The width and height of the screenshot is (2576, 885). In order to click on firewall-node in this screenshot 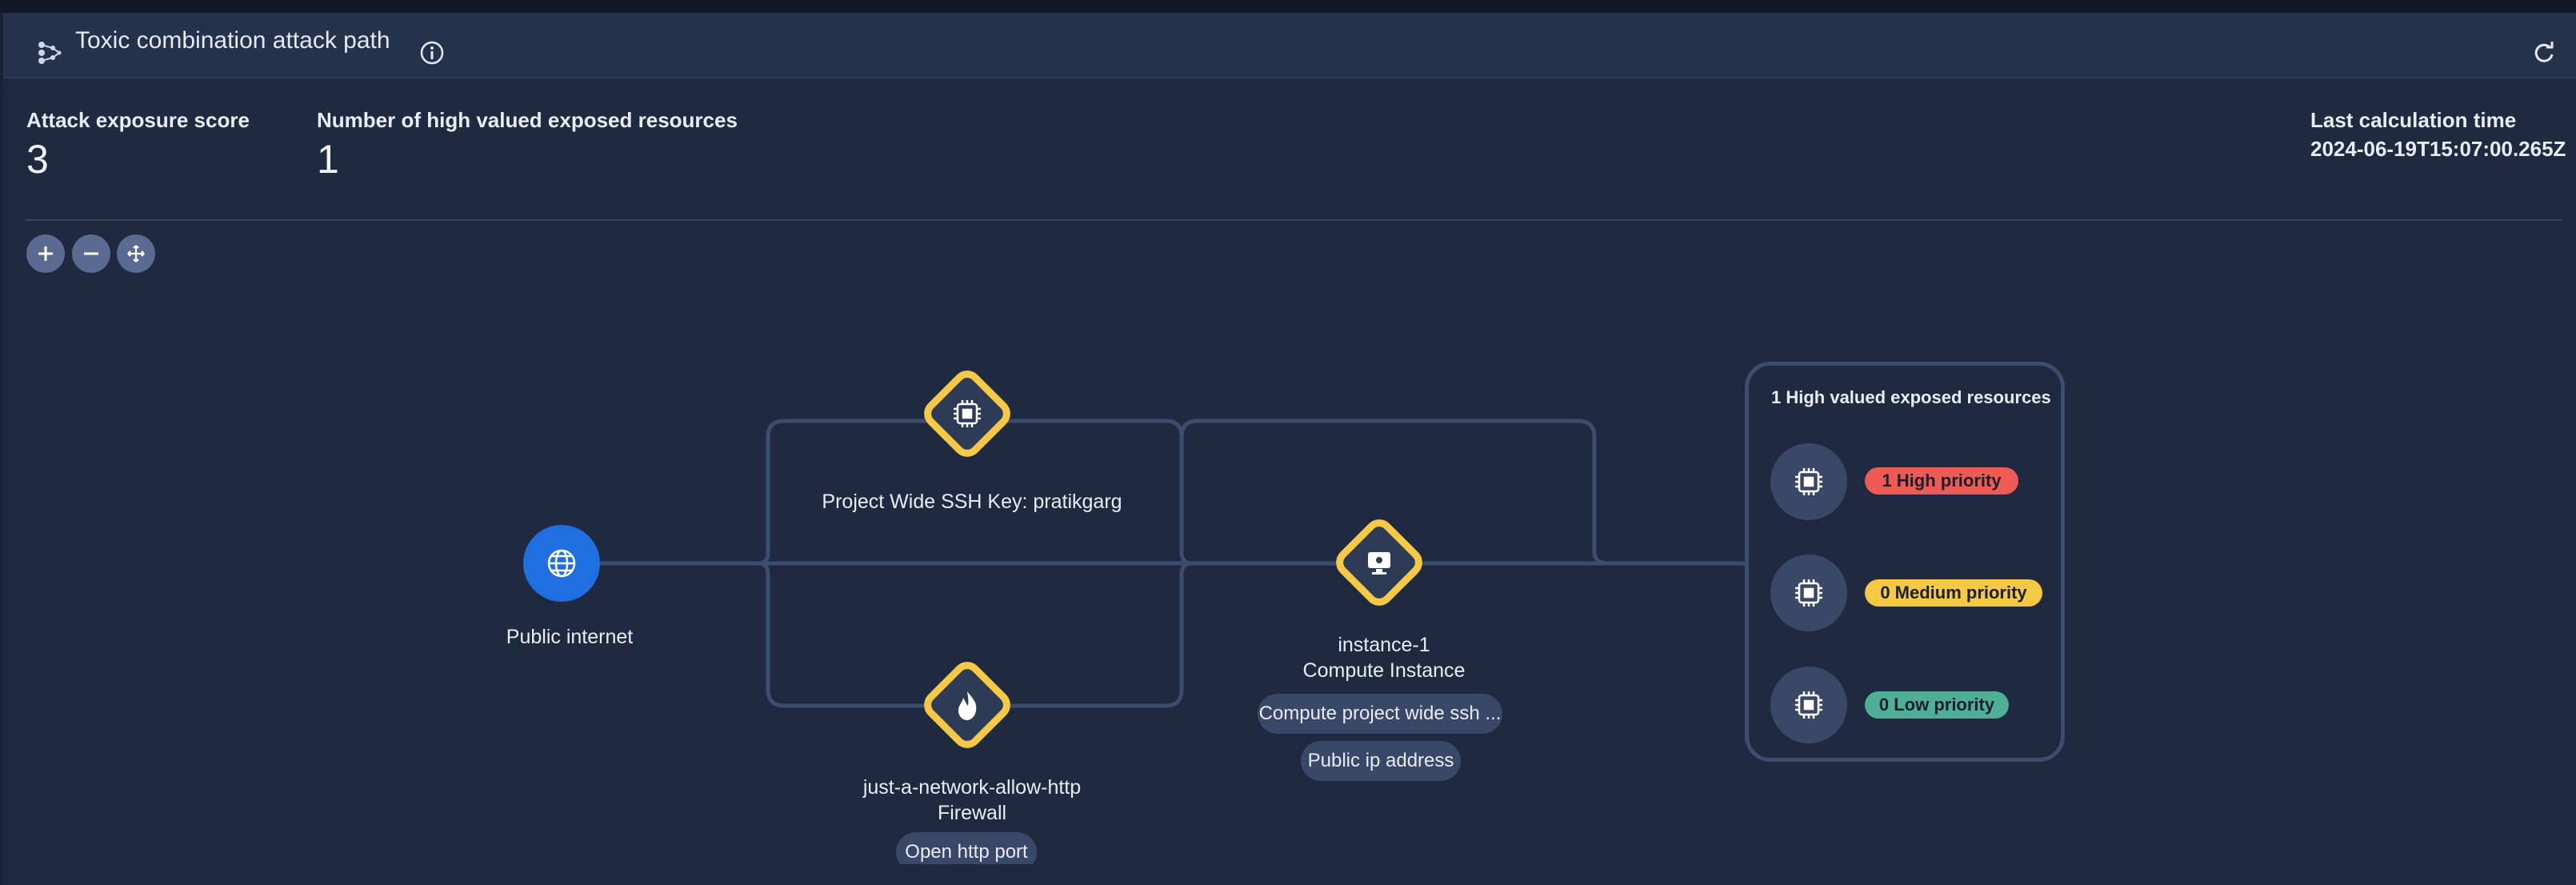, I will do `click(967, 705)`.